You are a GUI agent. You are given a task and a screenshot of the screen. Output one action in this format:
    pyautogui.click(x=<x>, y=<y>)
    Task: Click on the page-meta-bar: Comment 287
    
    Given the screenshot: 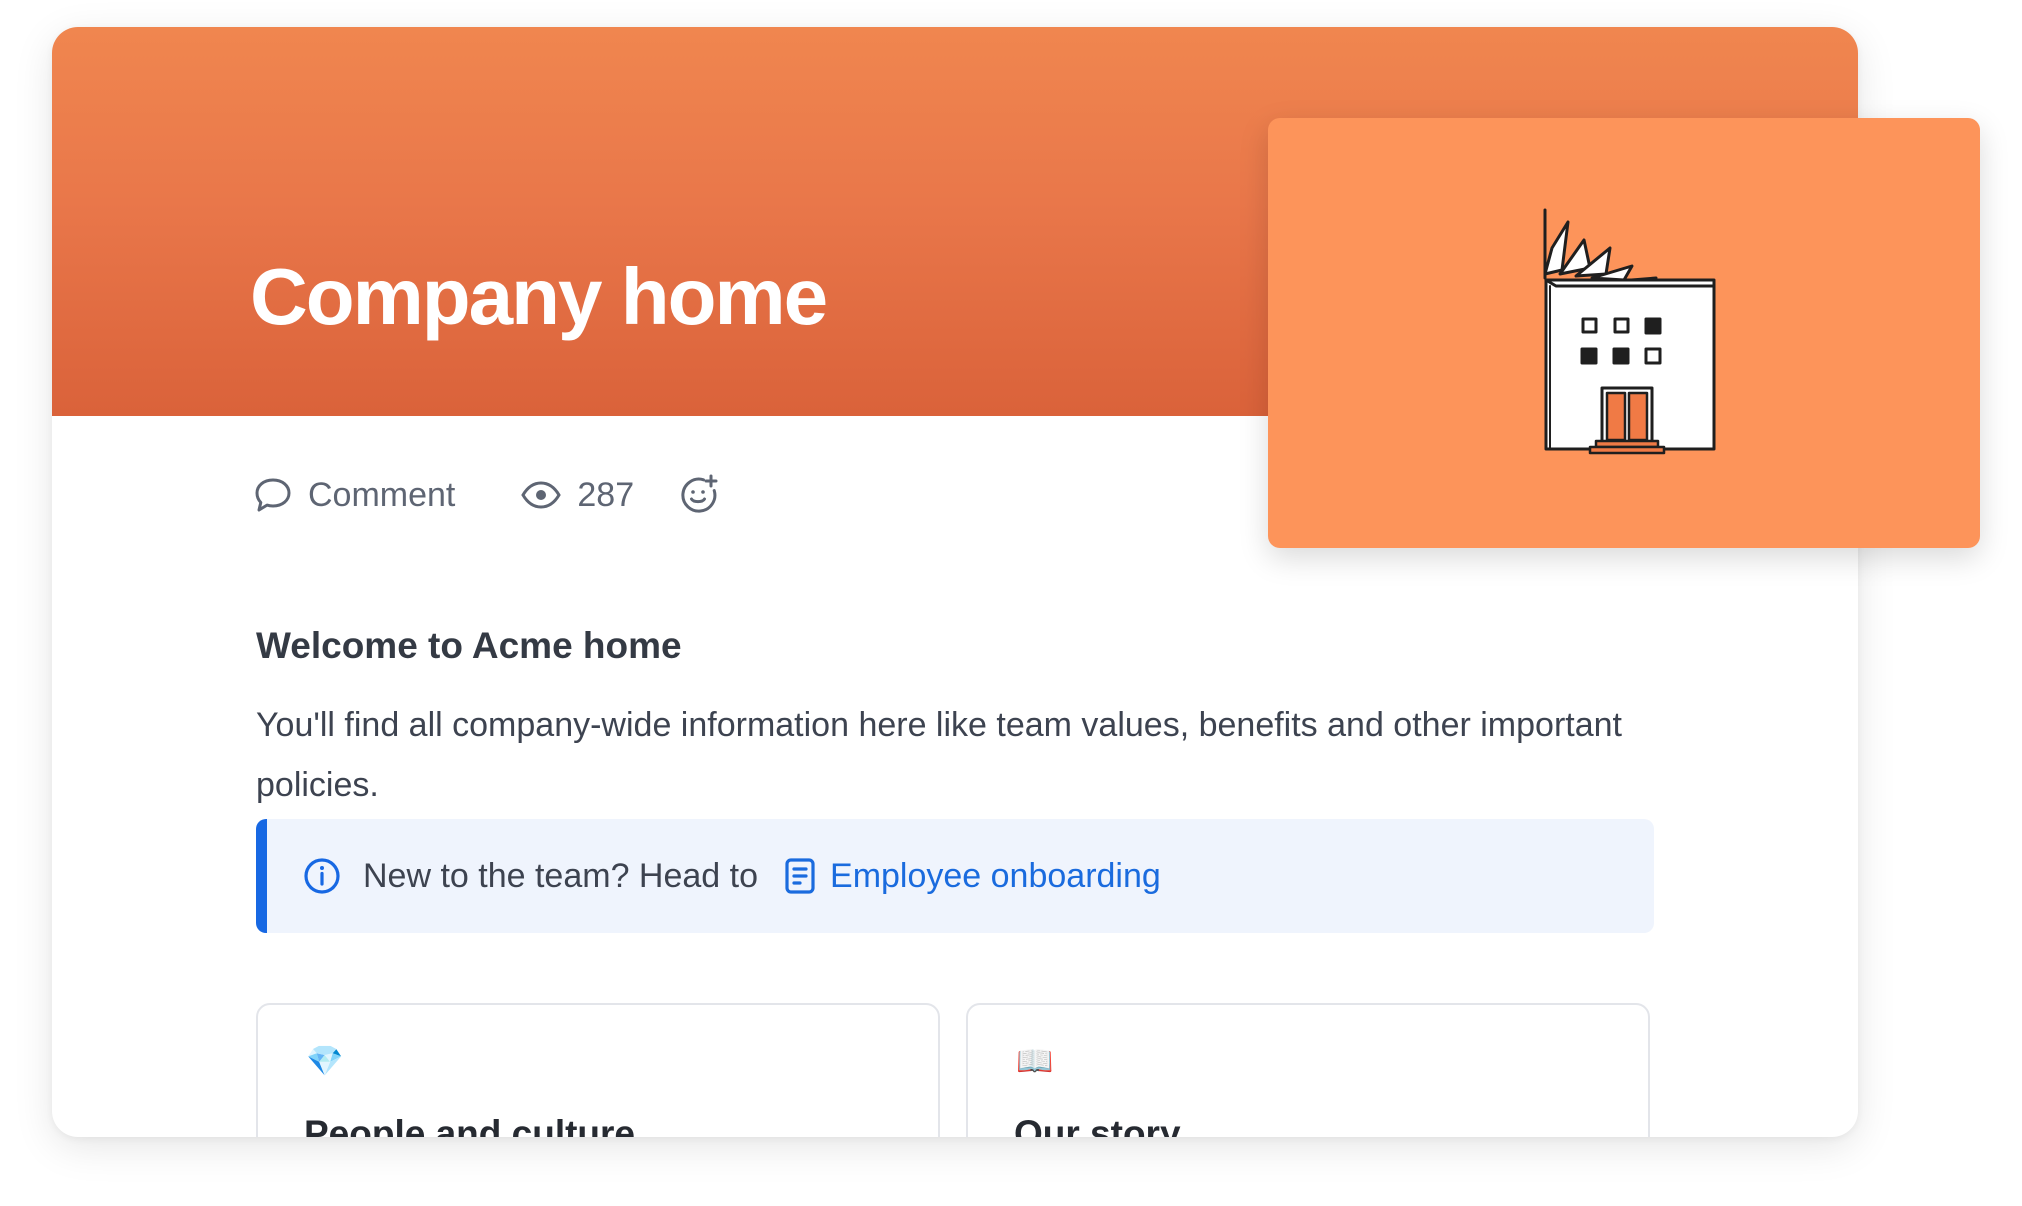 What is the action you would take?
    pyautogui.click(x=487, y=495)
    